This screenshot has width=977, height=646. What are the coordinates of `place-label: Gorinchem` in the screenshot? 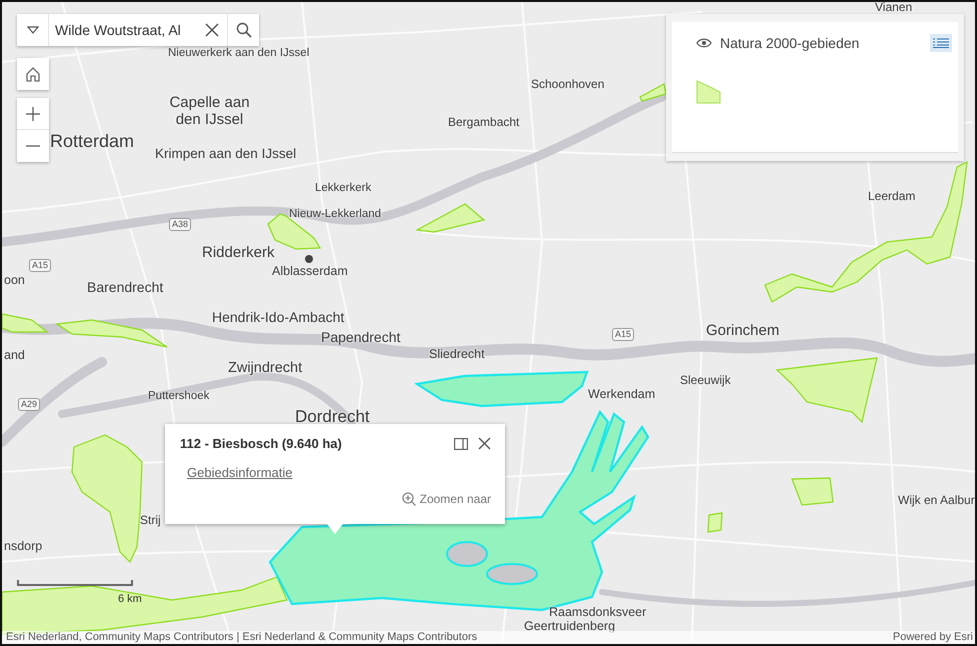 It's located at (743, 331).